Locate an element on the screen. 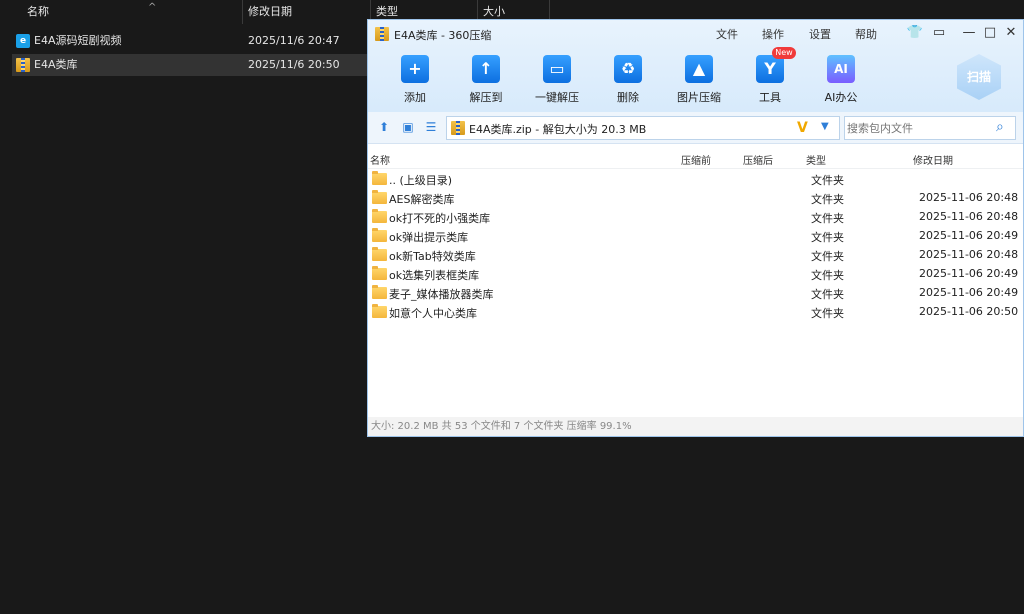  file-list-header: 名称 压缩前 压缩后 类型 修改日期 is located at coordinates (695, 159).